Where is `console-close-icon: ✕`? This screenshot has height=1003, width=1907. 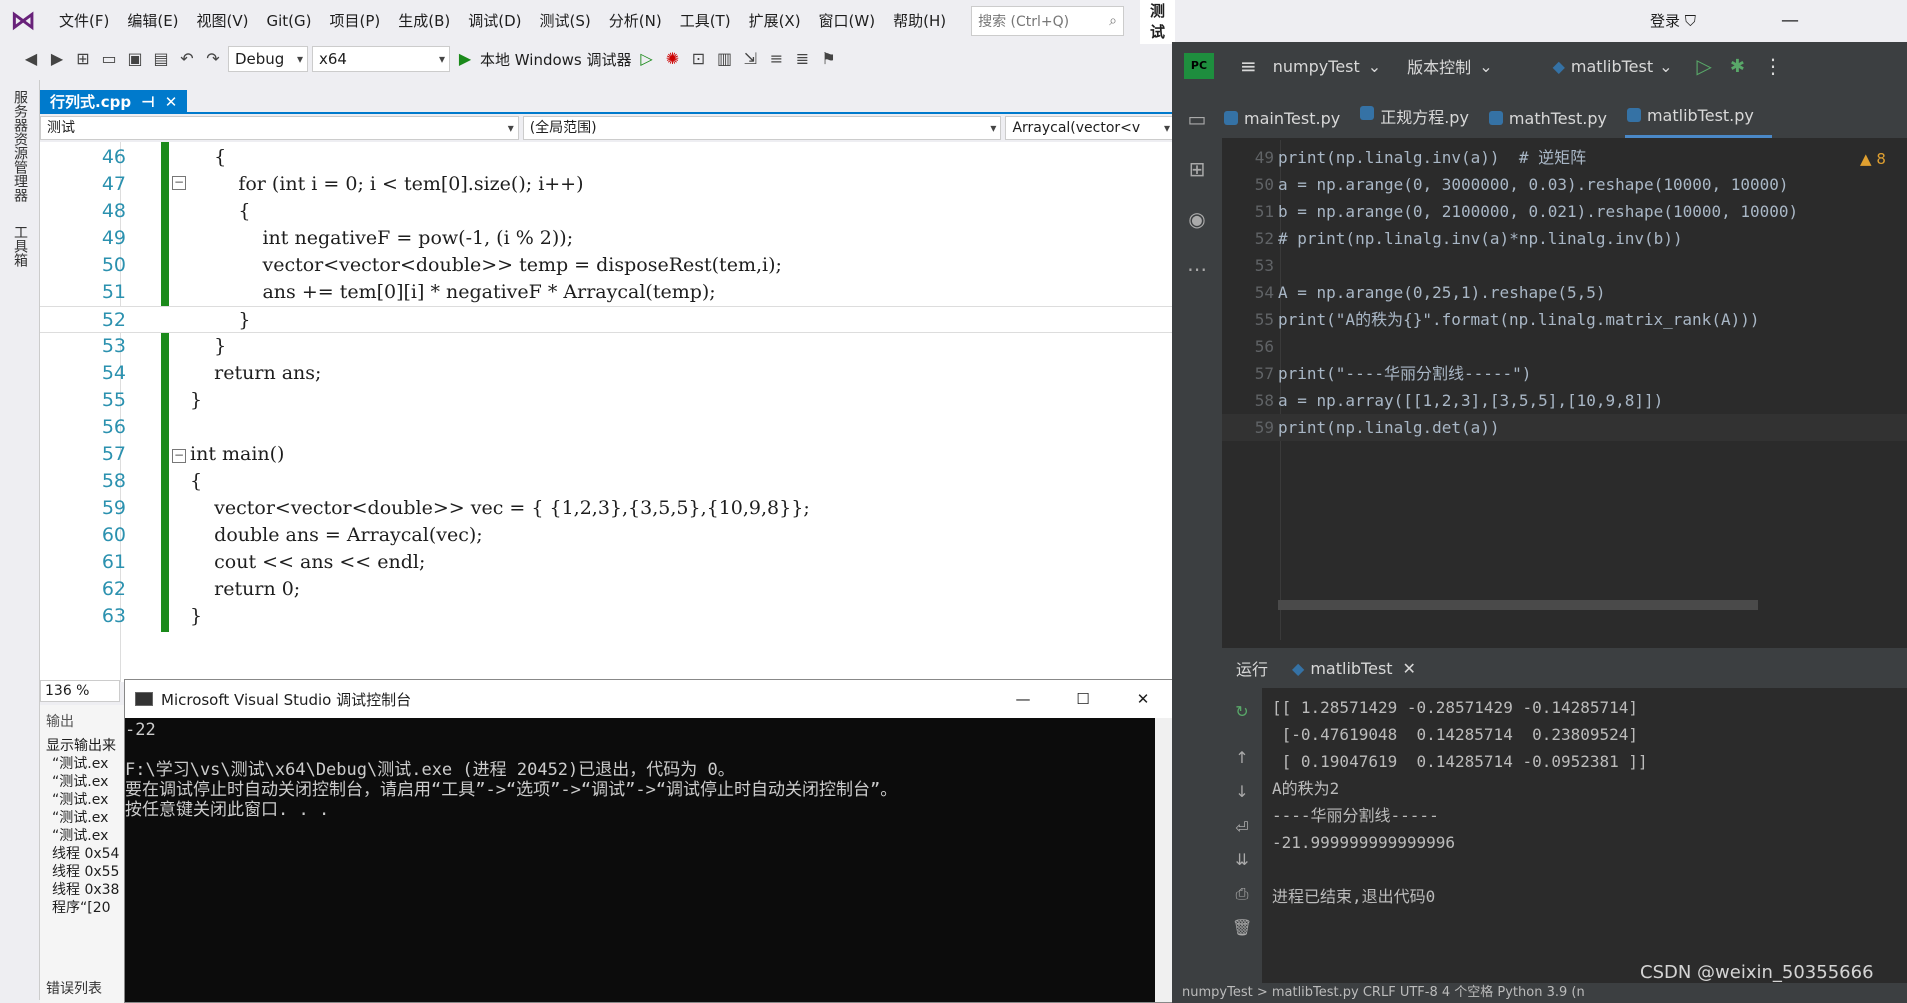 console-close-icon: ✕ is located at coordinates (1143, 699).